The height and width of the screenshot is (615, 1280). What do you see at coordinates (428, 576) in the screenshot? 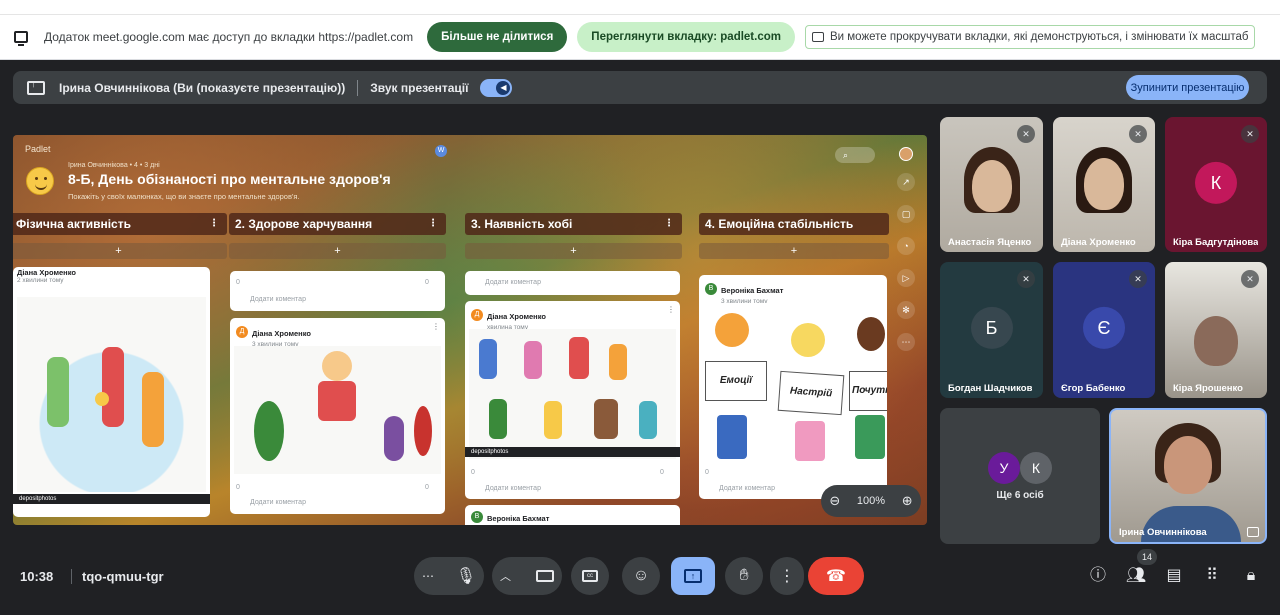
I see `audio-options-icon: ⋯` at bounding box center [428, 576].